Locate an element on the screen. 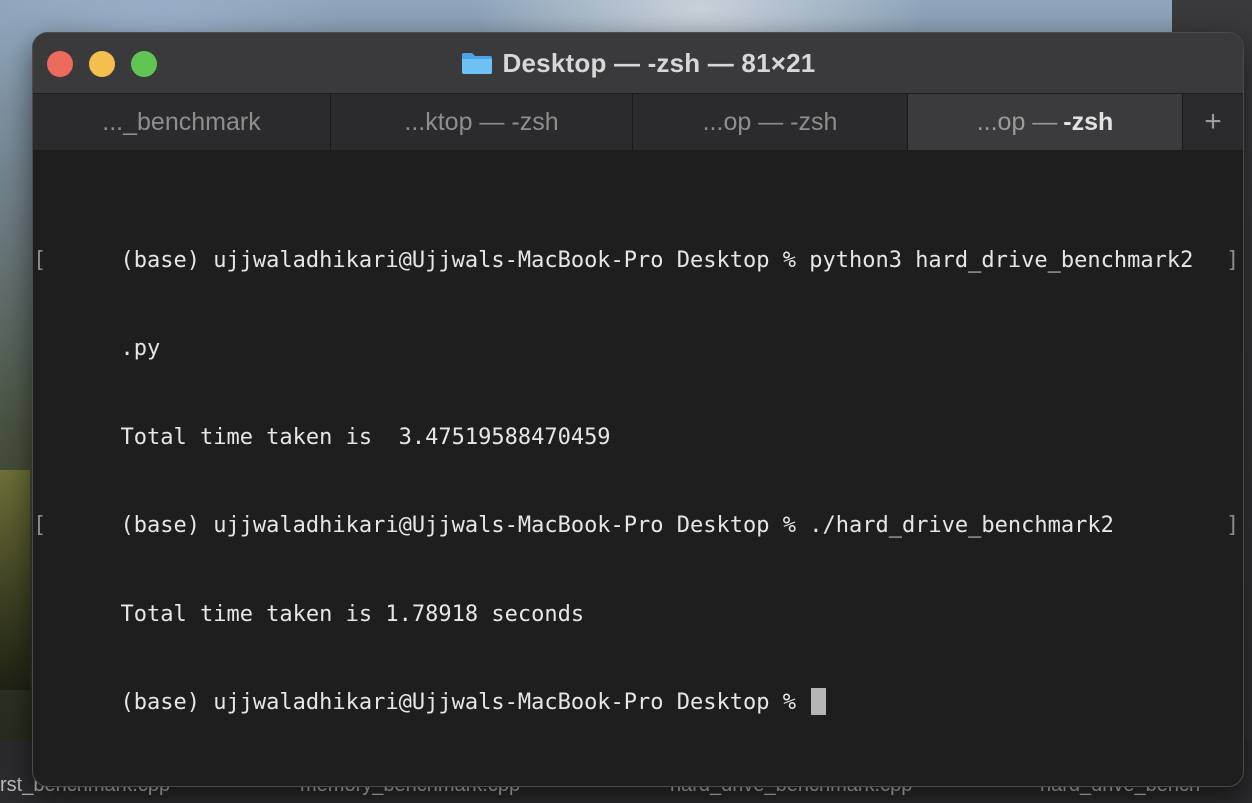 The height and width of the screenshot is (803, 1252). tab-desktop-zsh-2: ...op — -zsh is located at coordinates (770, 122).